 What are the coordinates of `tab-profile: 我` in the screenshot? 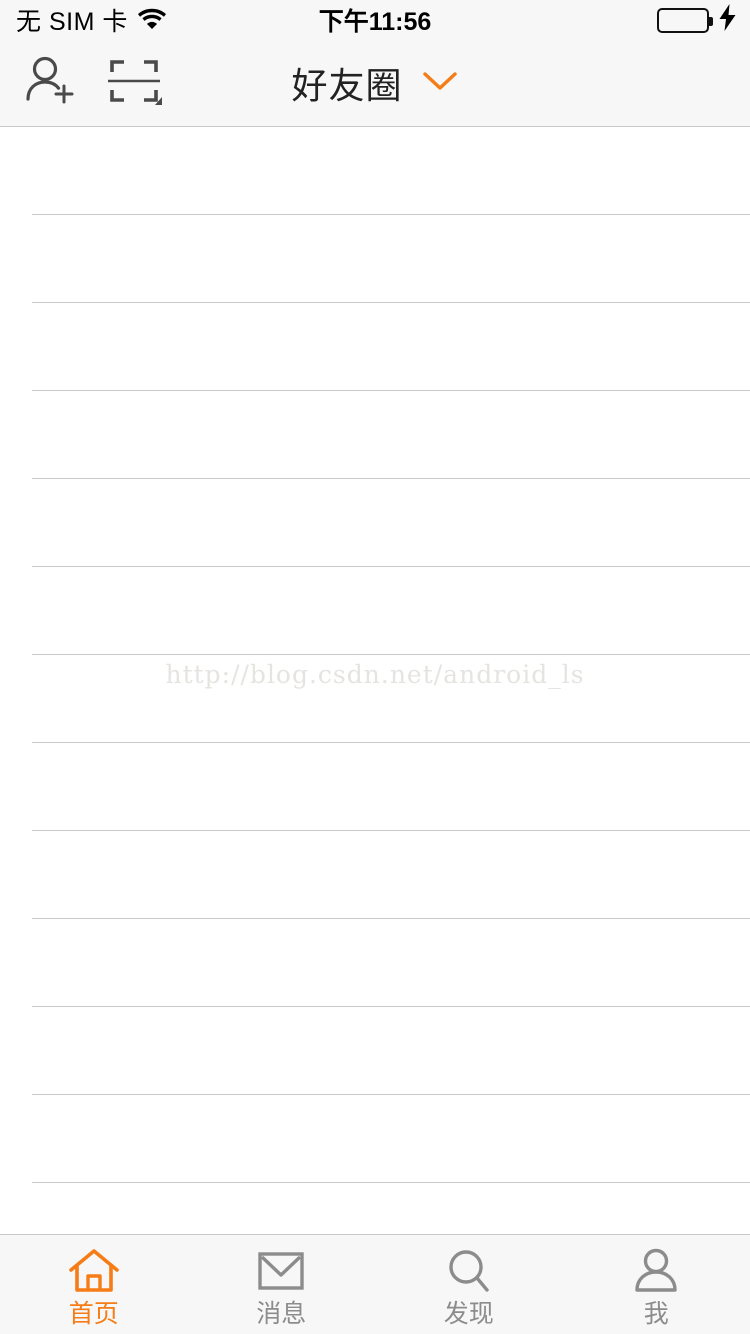 It's located at (656, 1284).